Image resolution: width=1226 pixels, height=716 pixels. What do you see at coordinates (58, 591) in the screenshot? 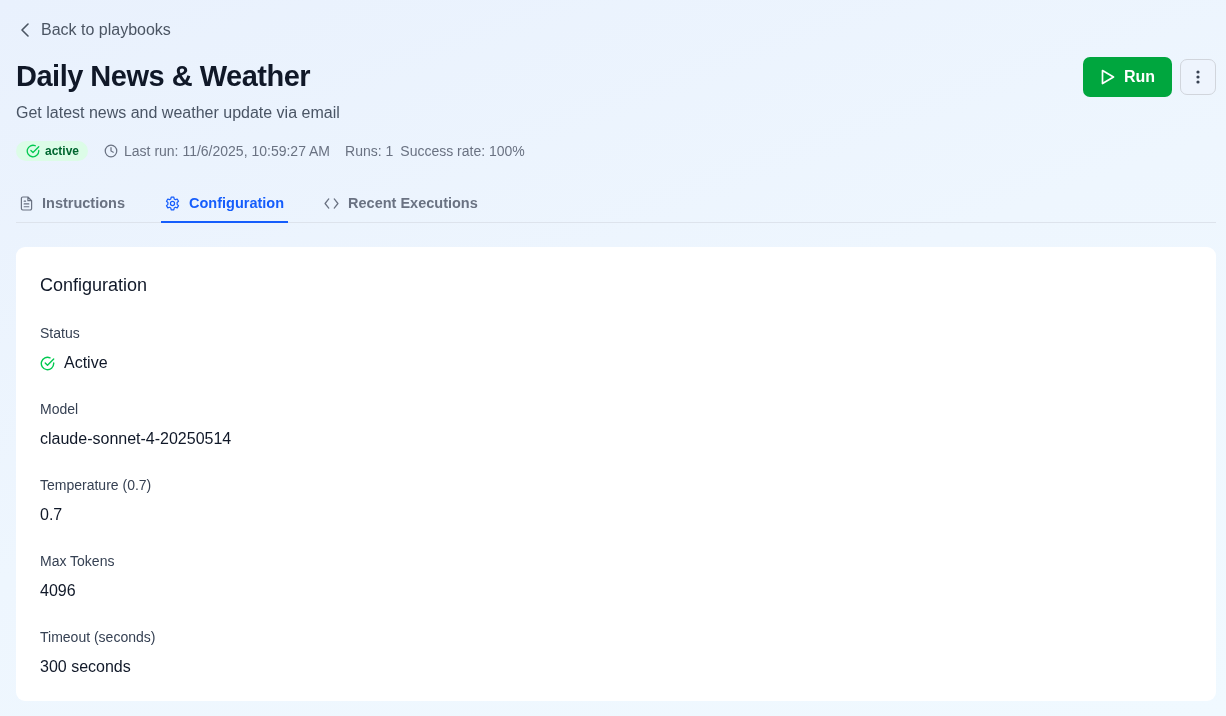
I see `field-value: 4096` at bounding box center [58, 591].